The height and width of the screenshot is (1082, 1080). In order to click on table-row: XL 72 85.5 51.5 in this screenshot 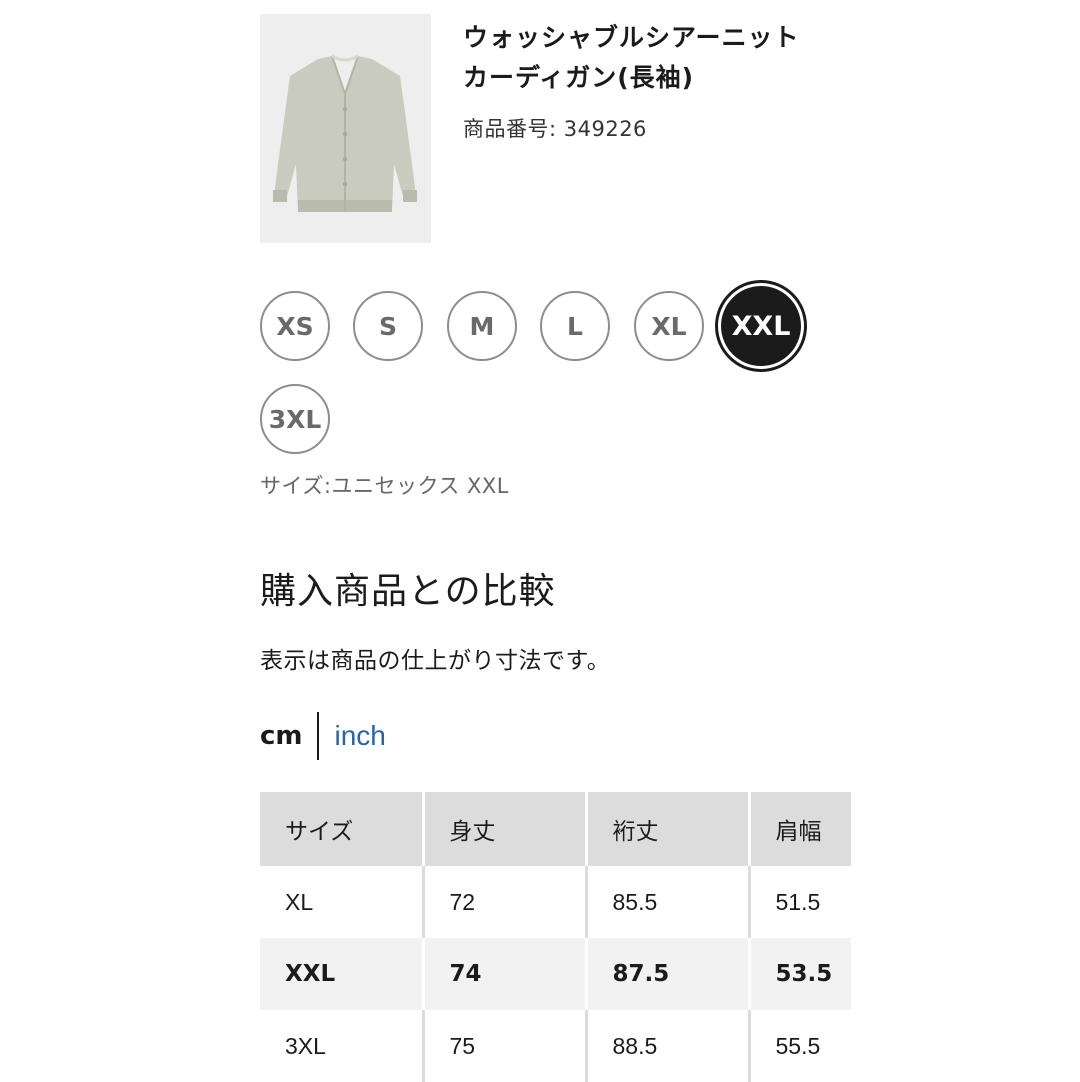, I will do `click(555, 902)`.